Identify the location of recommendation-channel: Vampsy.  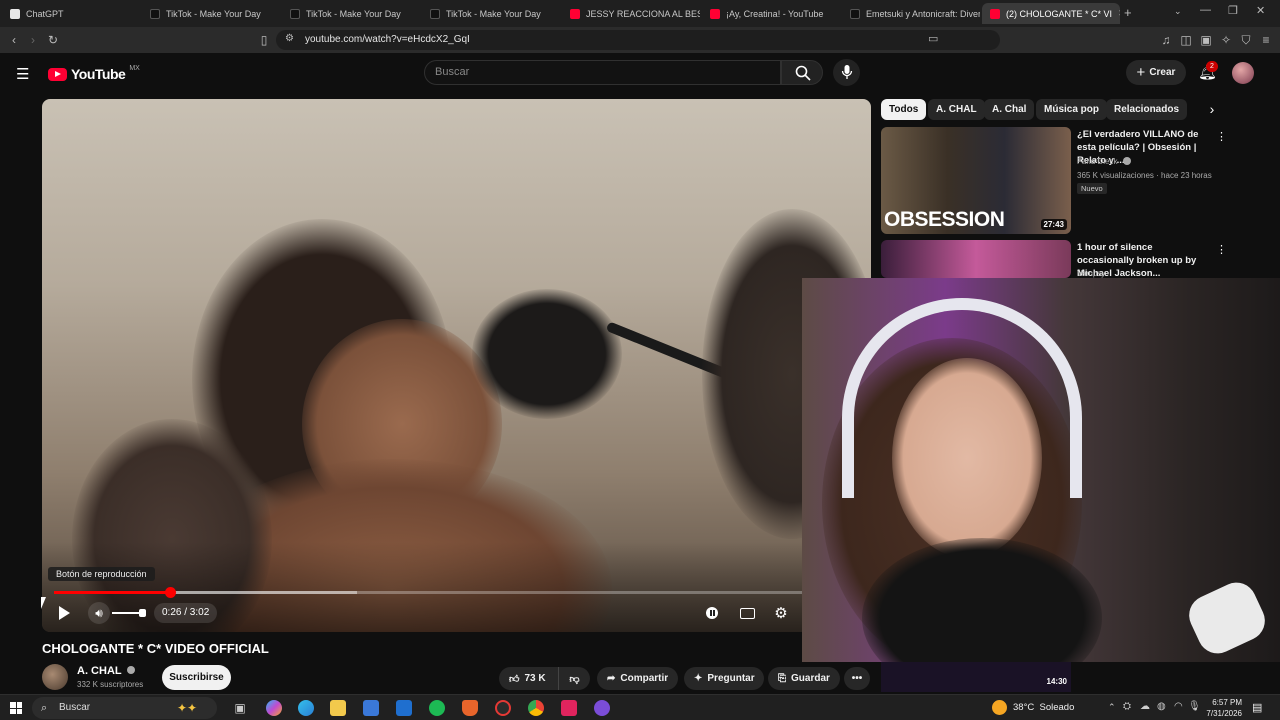
(1091, 273).